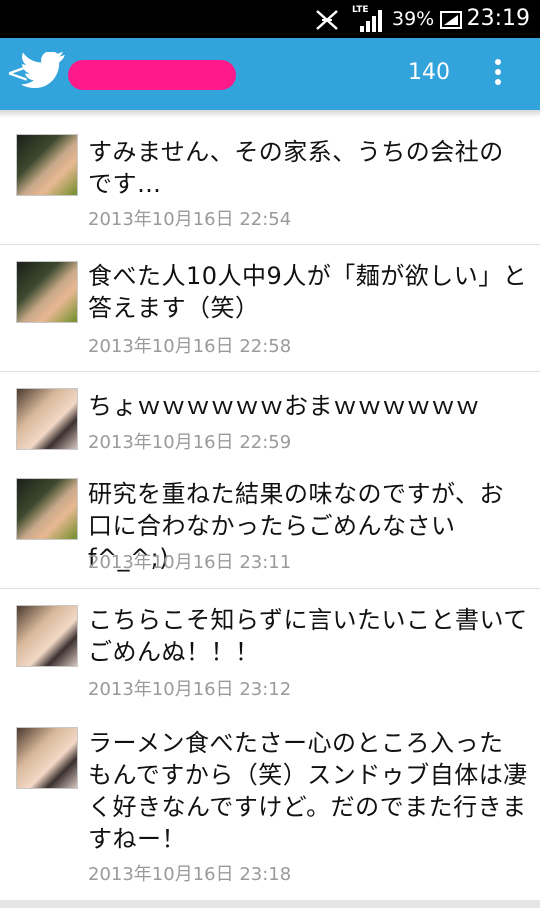  I want to click on tweet-timestamp: 2013年10月16日 23:12, so click(190, 689).